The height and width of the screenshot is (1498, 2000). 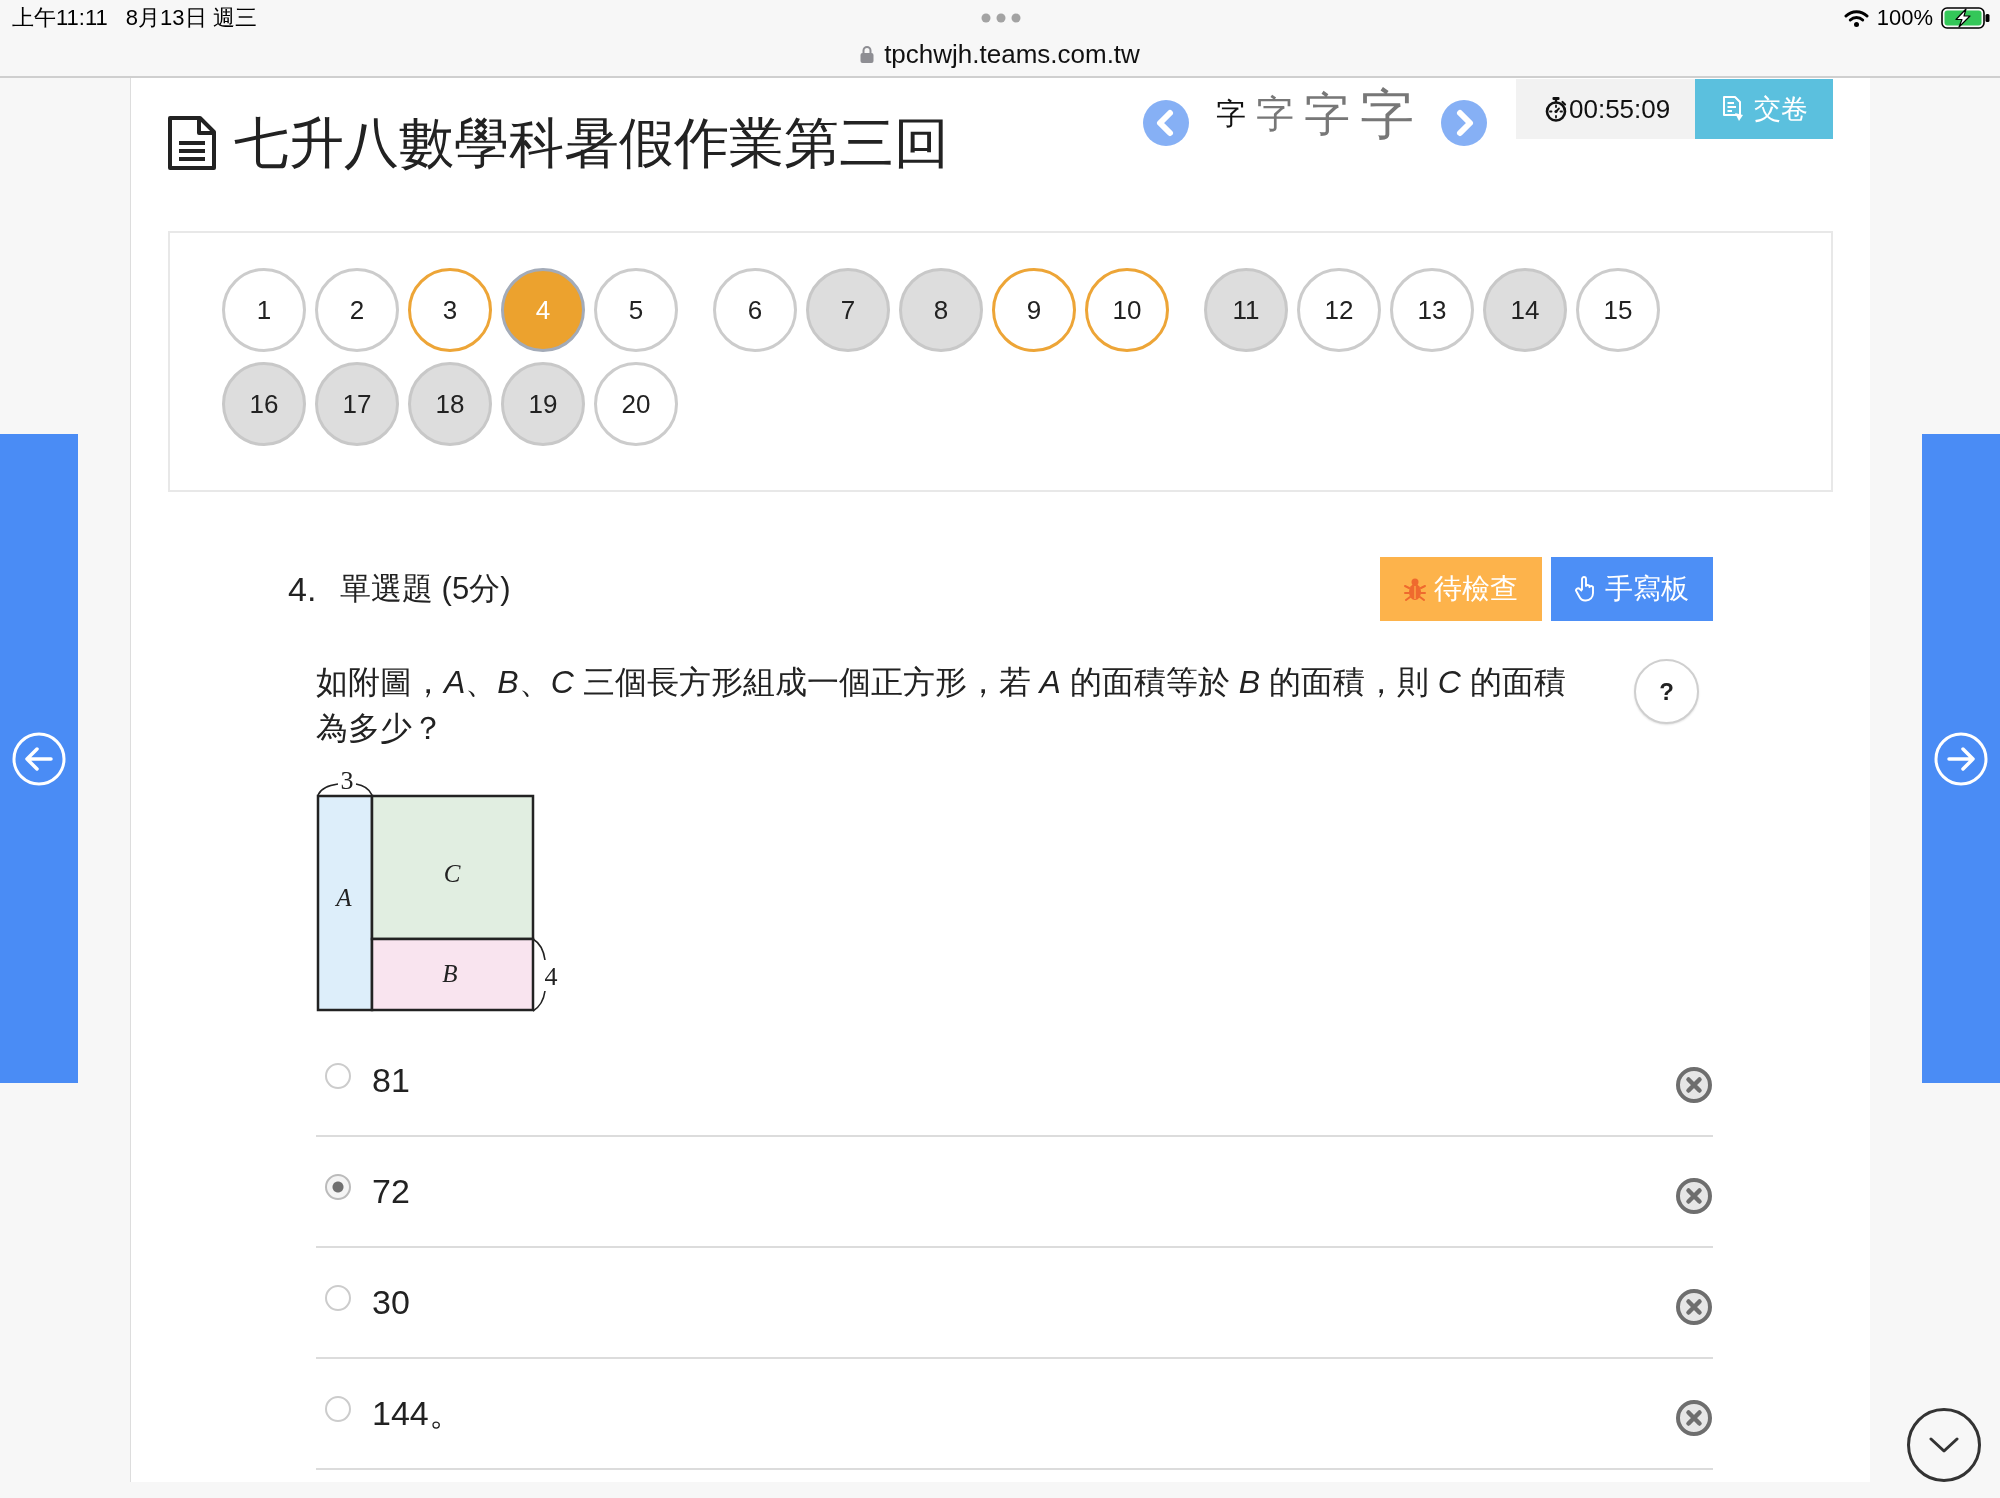 I want to click on question-number-button: 9, so click(x=1034, y=310).